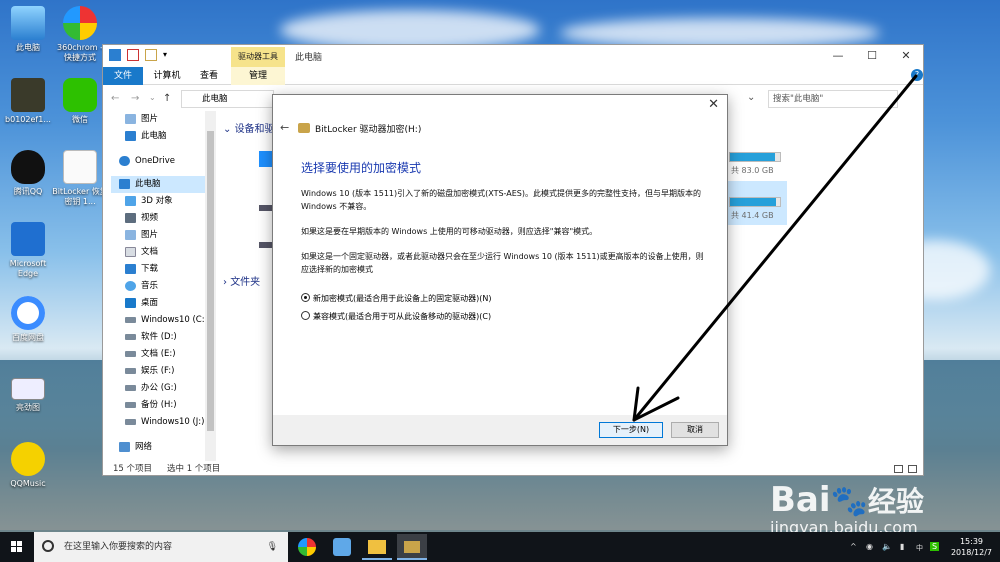  I want to click on folder-icon, so click(151, 55).